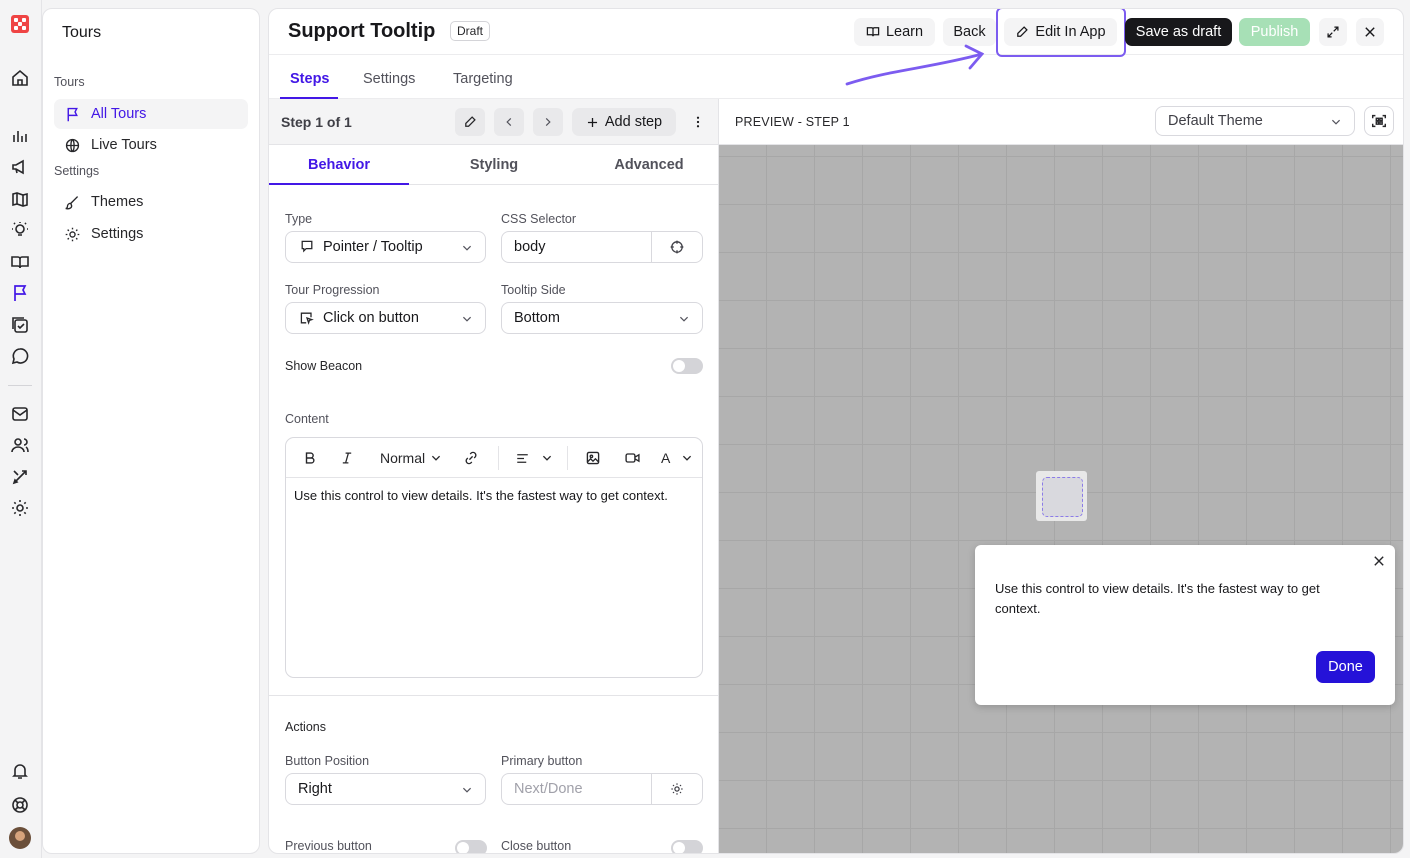 Image resolution: width=1410 pixels, height=858 pixels. What do you see at coordinates (1379, 561) in the screenshot?
I see `close-icon` at bounding box center [1379, 561].